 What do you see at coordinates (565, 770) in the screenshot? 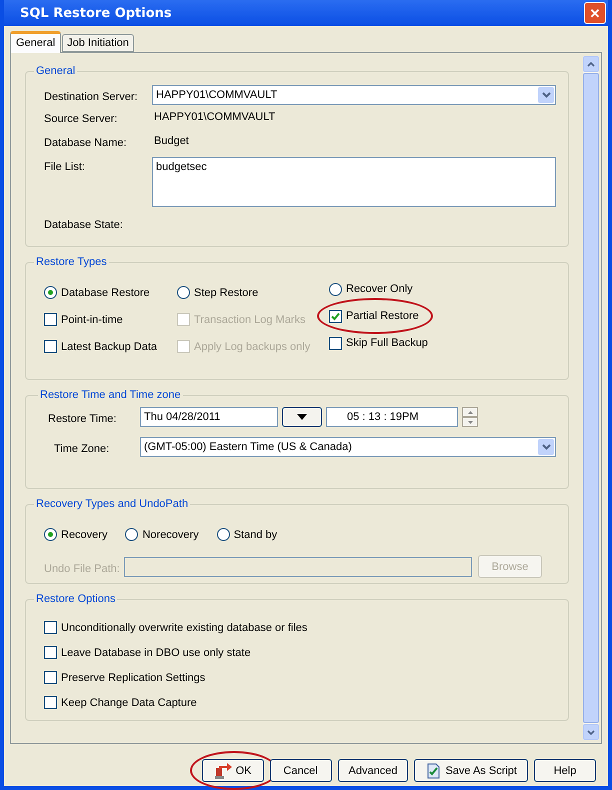
I see `dialog-button: Help` at bounding box center [565, 770].